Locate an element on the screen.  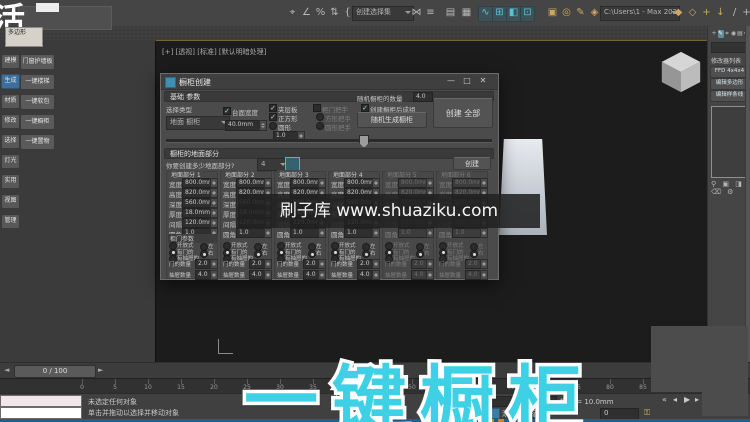
viewport-label: [+] [透视] [标准] [默认明暗处理] is located at coordinates (214, 52).